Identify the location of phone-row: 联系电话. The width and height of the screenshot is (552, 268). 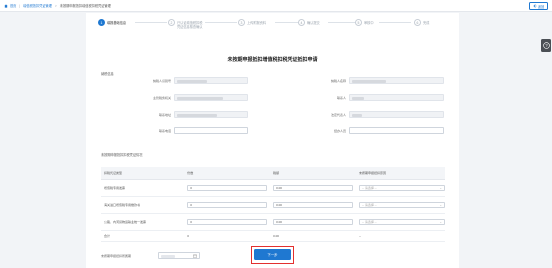
(138, 130).